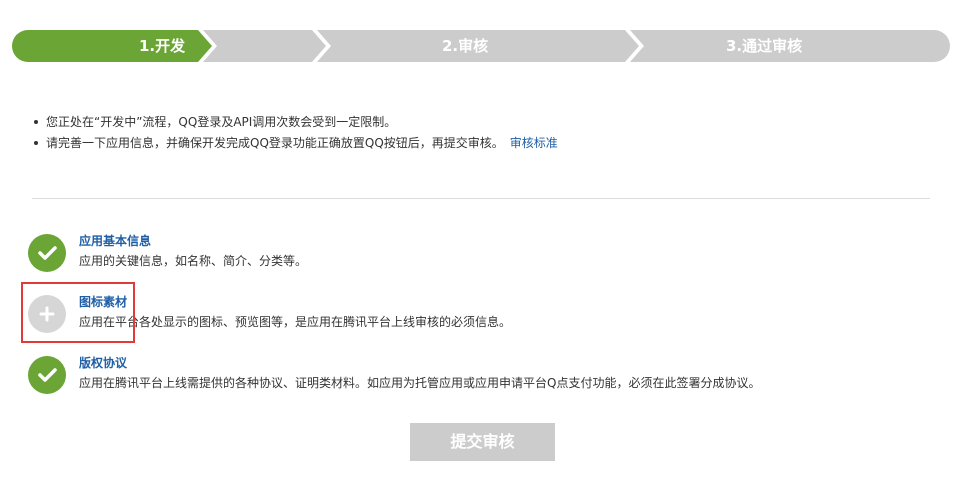 Image resolution: width=959 pixels, height=479 pixels. Describe the element at coordinates (221, 122) in the screenshot. I see `notice-text: 您正处在“开发中”流程，QQ登录及API调用次数会受到一定限制。` at that location.